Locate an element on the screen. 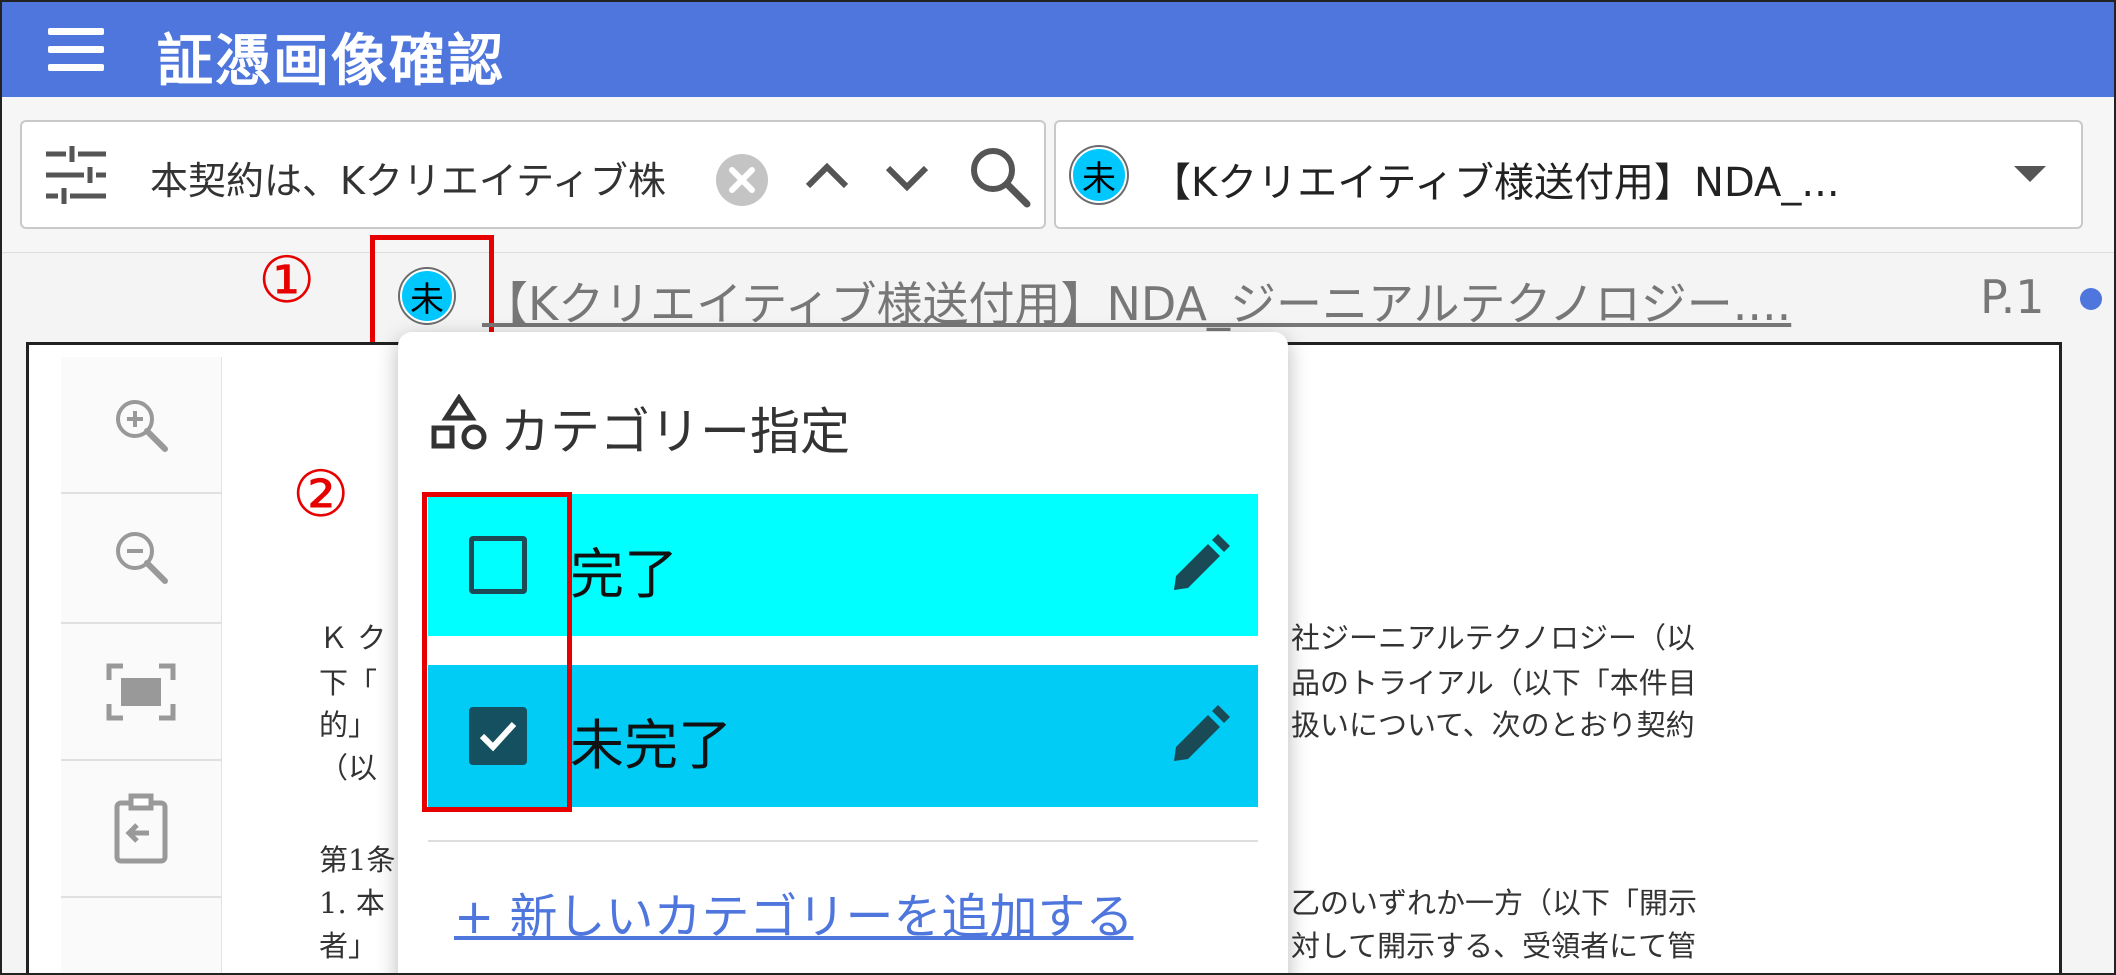 The width and height of the screenshot is (2116, 975). zoom-out-button is located at coordinates (141, 558).